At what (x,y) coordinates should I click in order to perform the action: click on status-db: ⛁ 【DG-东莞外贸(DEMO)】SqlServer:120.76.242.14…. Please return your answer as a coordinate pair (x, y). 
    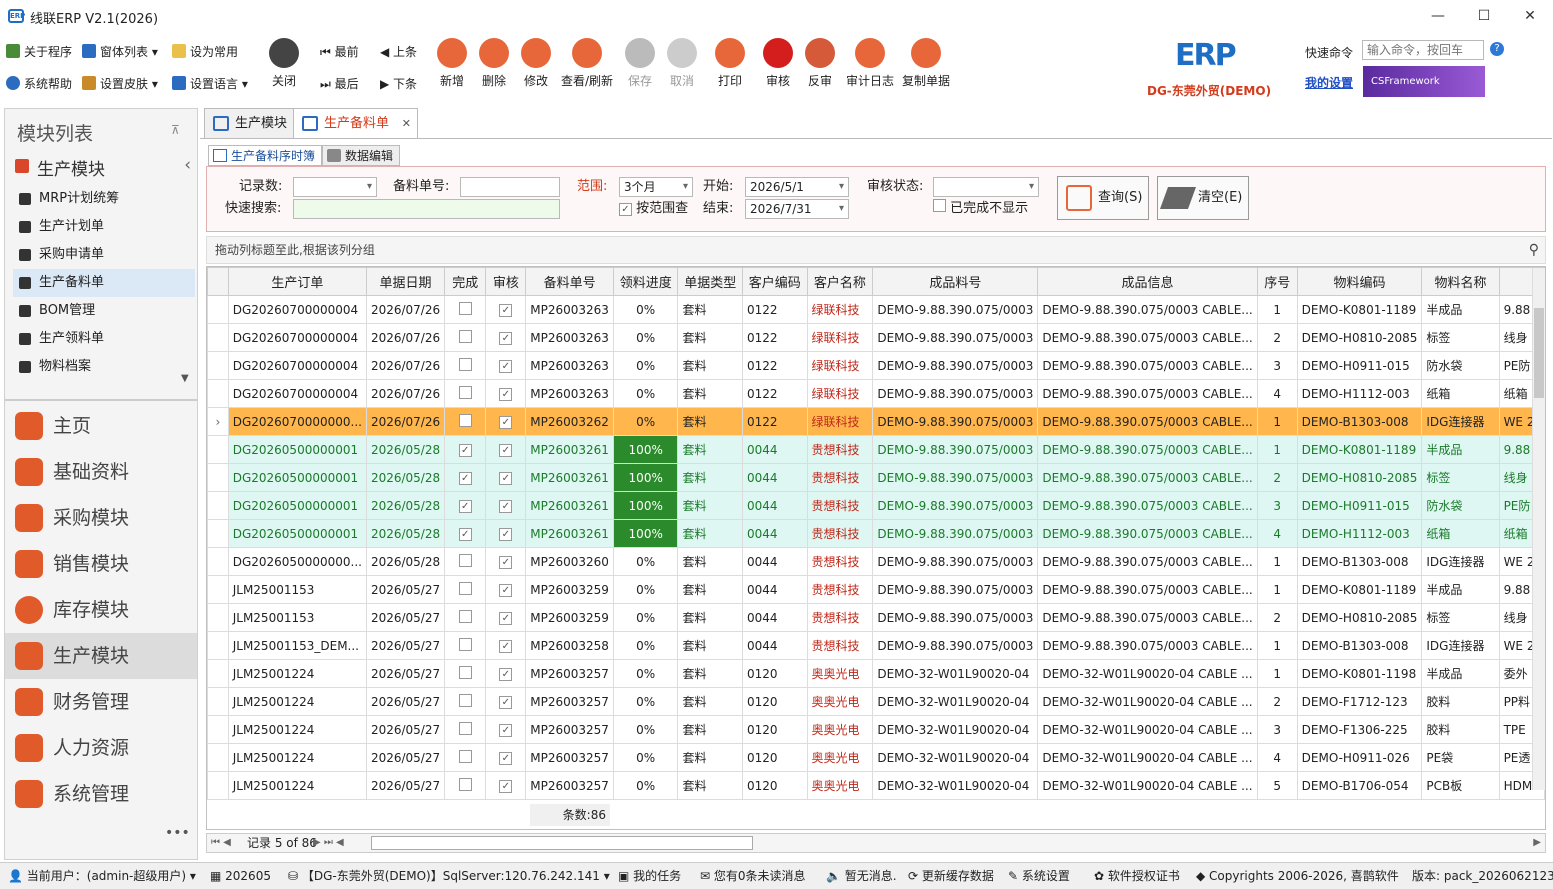
    Looking at the image, I should click on (449, 876).